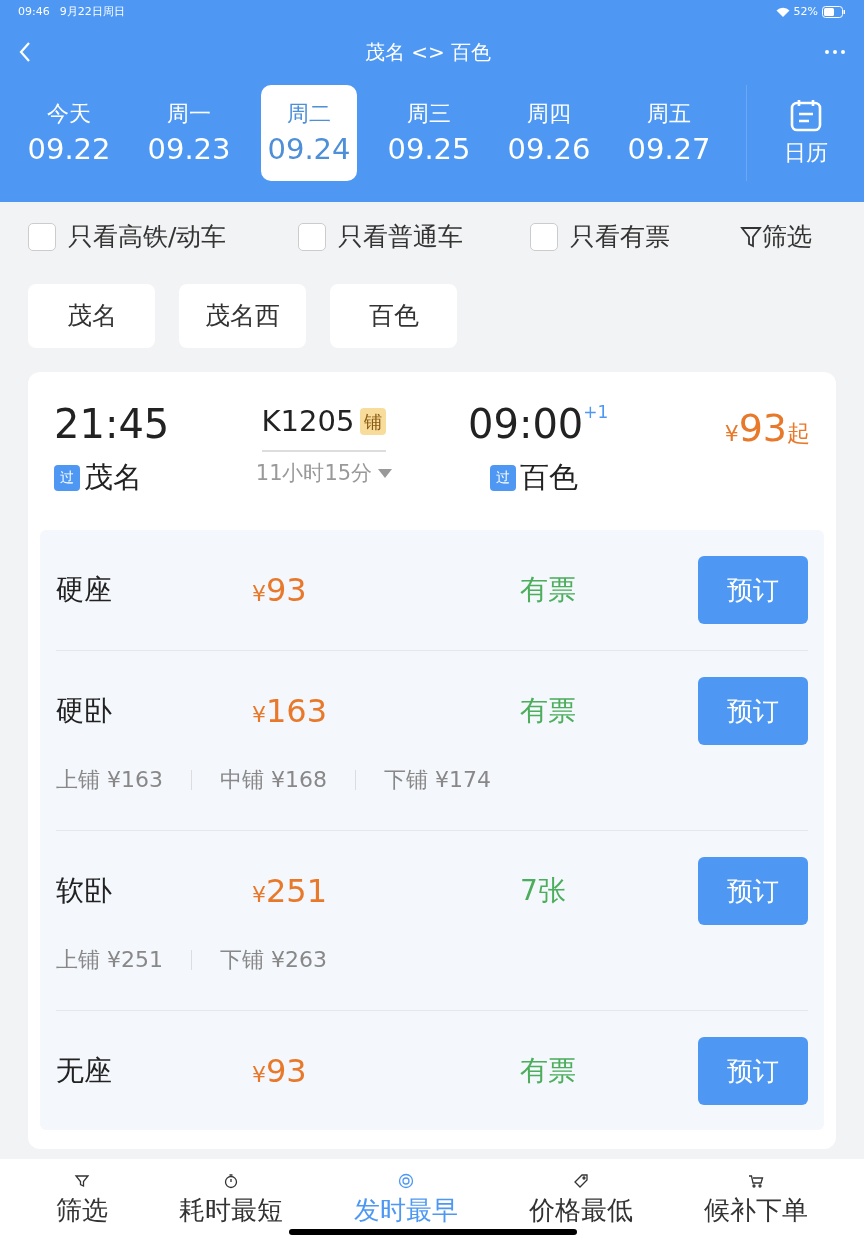 The height and width of the screenshot is (1243, 864). Describe the element at coordinates (109, 960) in the screenshot. I see `berth-price: 上铺 ¥251` at that location.